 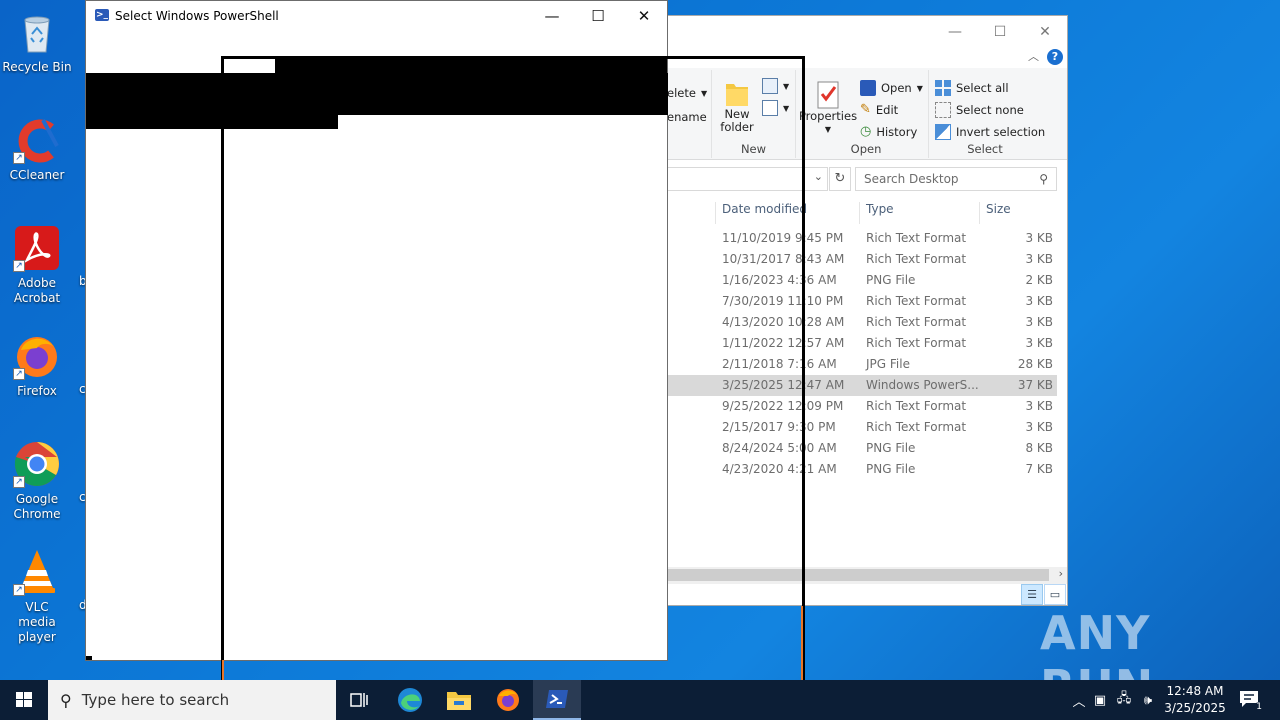 What do you see at coordinates (834, 211) in the screenshot?
I see `column-headers: Date modified Type Size` at bounding box center [834, 211].